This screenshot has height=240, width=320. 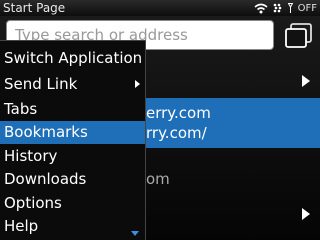 What do you see at coordinates (160, 8) in the screenshot?
I see `status-bar: Start Page OFF` at bounding box center [160, 8].